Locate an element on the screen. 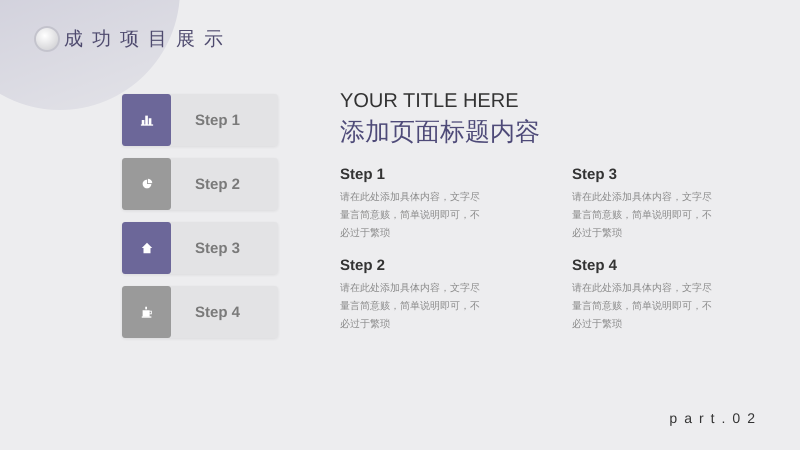 The width and height of the screenshot is (800, 450). slide-title: 成功项目展示 is located at coordinates (148, 40).